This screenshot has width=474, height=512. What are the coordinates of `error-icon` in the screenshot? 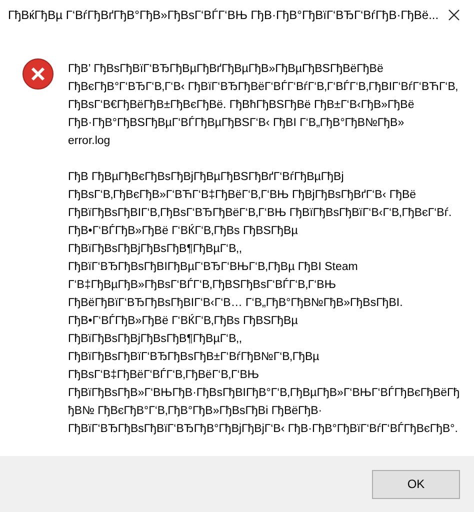 It's located at (38, 74).